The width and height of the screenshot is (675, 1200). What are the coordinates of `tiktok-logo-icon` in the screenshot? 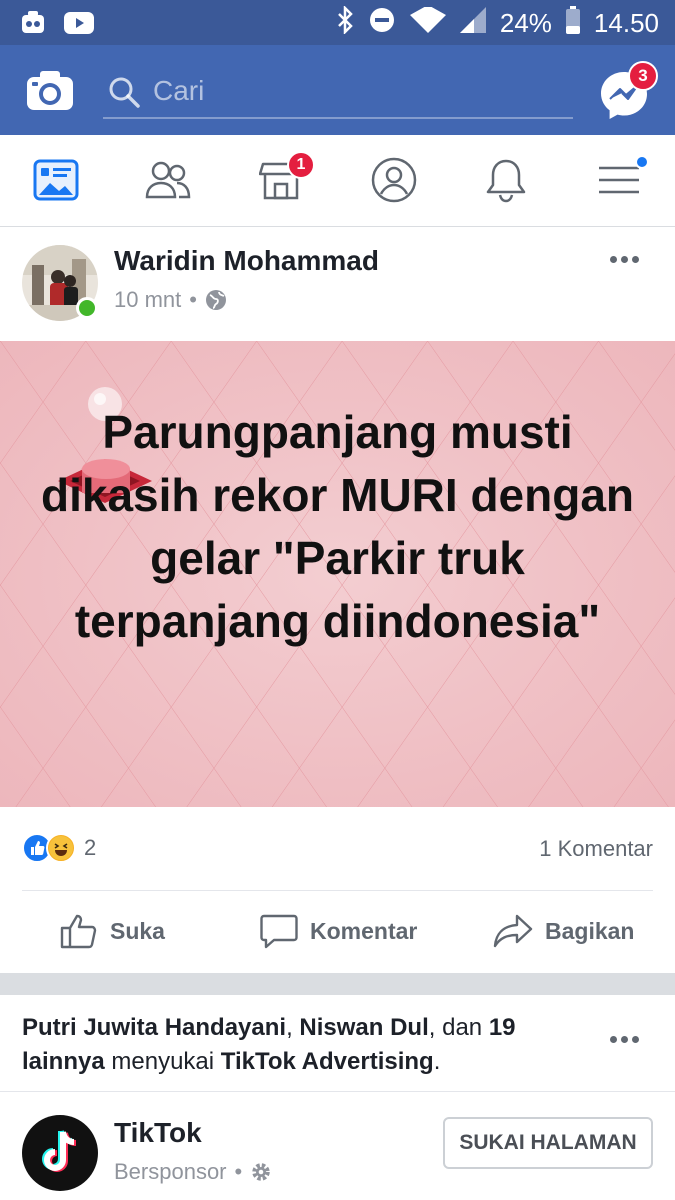 It's located at (59, 1151).